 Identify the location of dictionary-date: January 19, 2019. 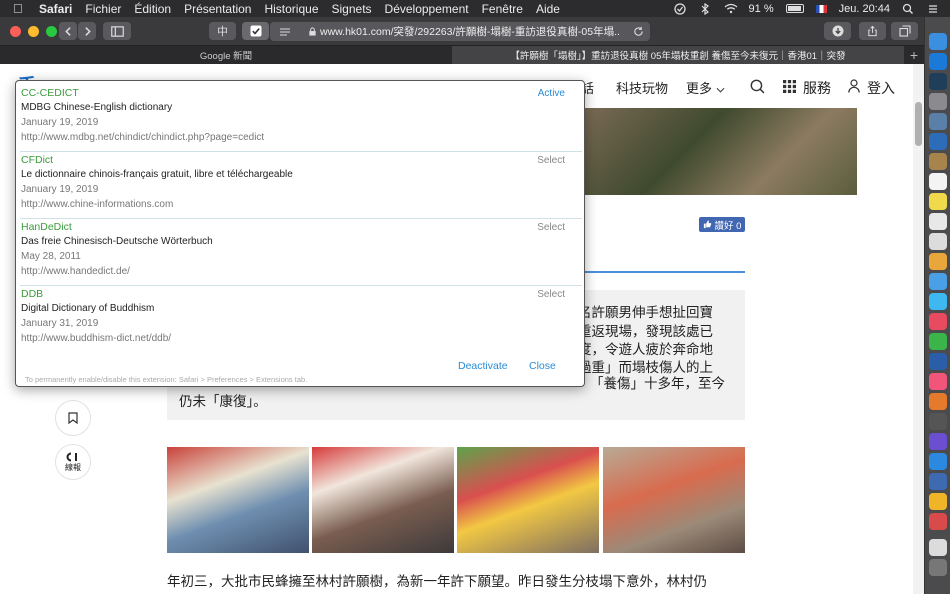
(60, 189).